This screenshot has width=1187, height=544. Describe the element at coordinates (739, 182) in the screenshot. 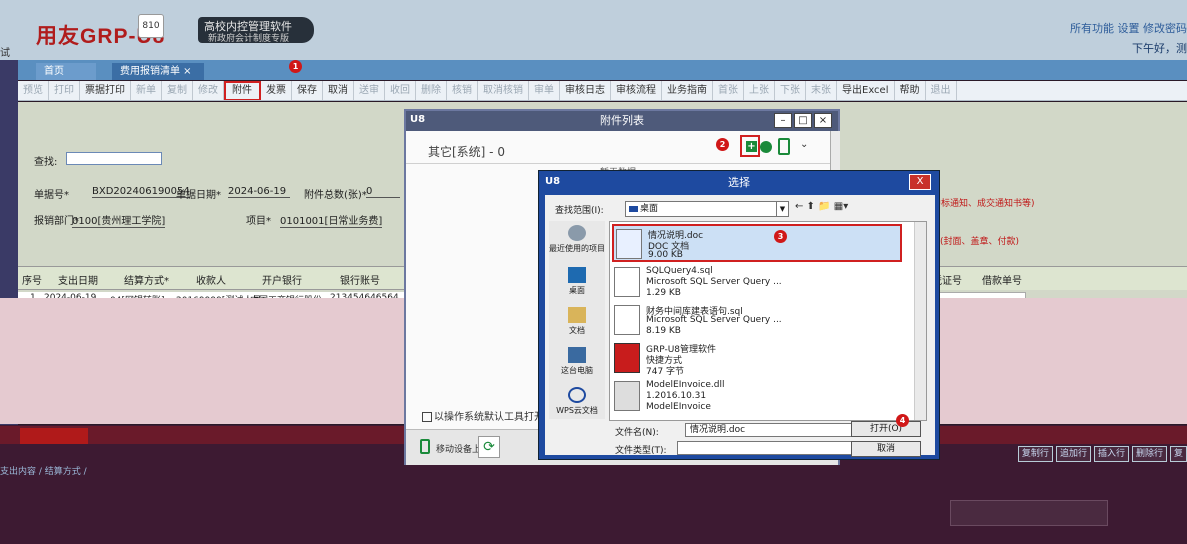

I see `dialog-title: 选择` at that location.